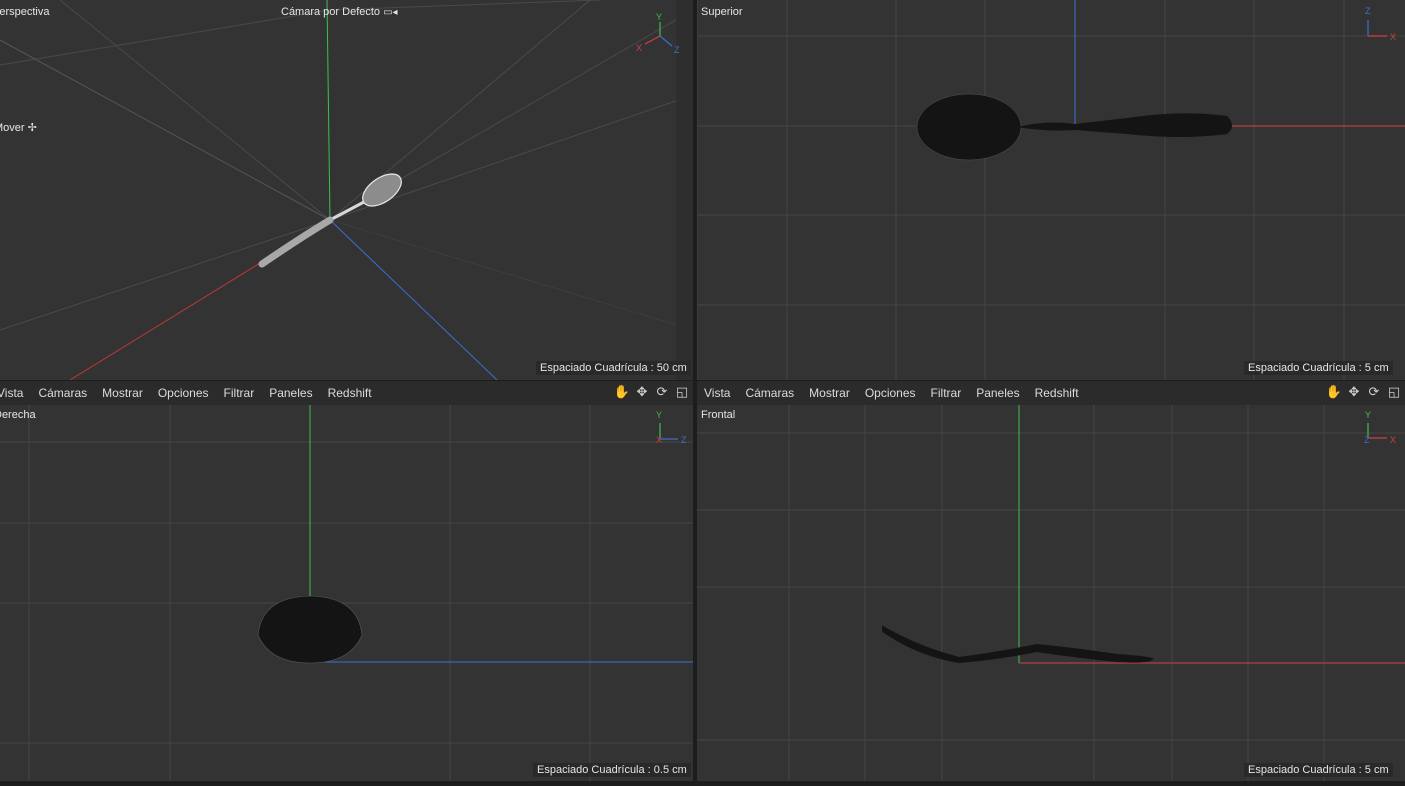  I want to click on perspective-scrollbar, so click(684, 190).